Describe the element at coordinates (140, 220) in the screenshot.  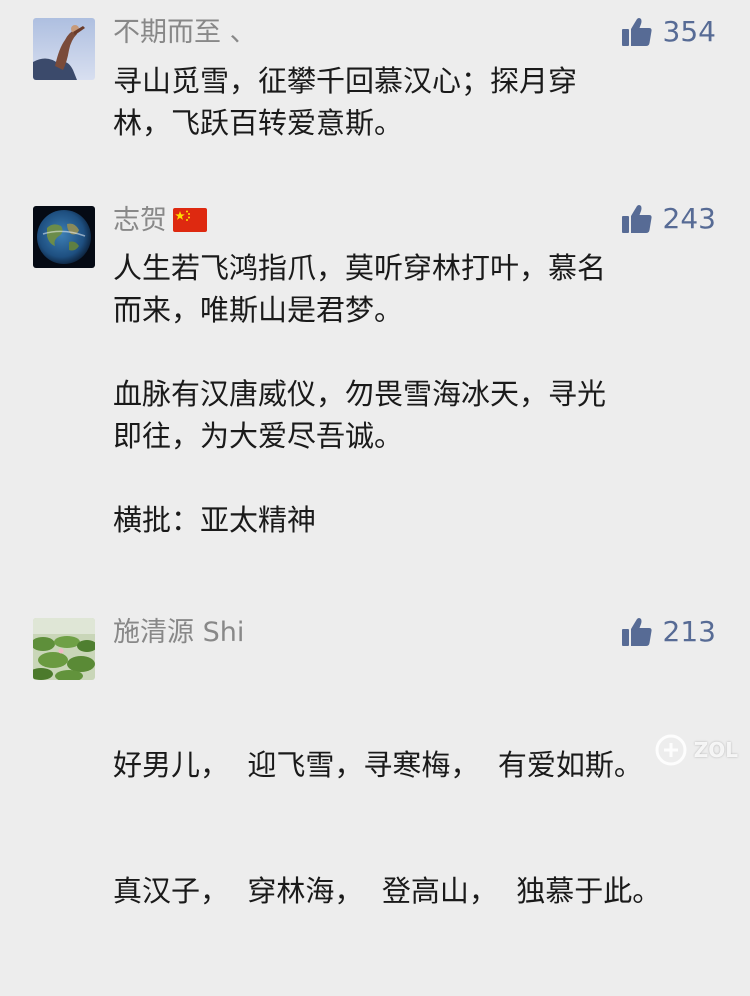
I see `author-name: 志贺` at that location.